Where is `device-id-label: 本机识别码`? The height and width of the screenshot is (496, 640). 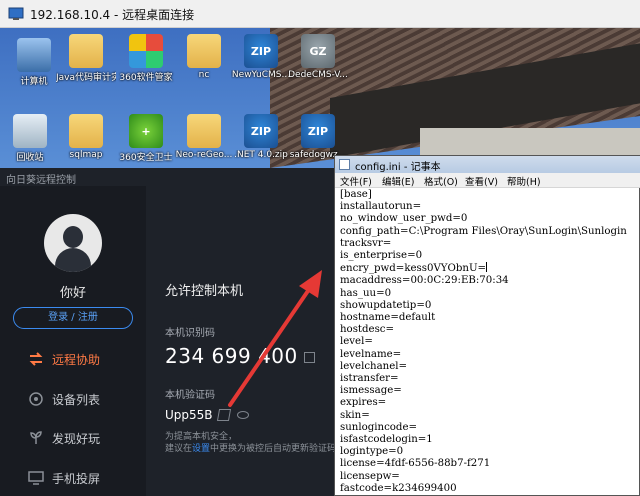 device-id-label: 本机识别码 is located at coordinates (190, 333).